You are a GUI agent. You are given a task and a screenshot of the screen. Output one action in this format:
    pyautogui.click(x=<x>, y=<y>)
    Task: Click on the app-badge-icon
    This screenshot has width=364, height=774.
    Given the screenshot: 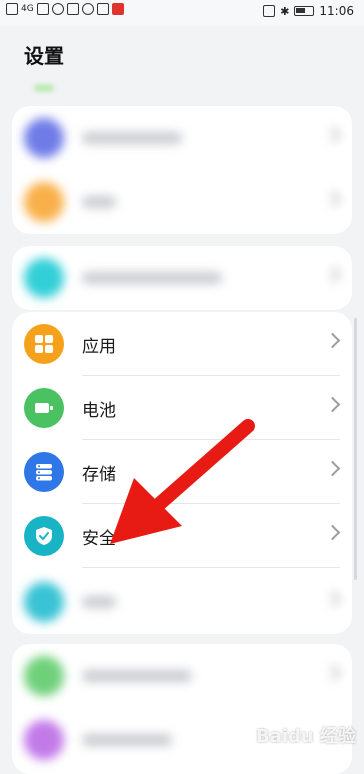 What is the action you would take?
    pyautogui.click(x=117, y=9)
    